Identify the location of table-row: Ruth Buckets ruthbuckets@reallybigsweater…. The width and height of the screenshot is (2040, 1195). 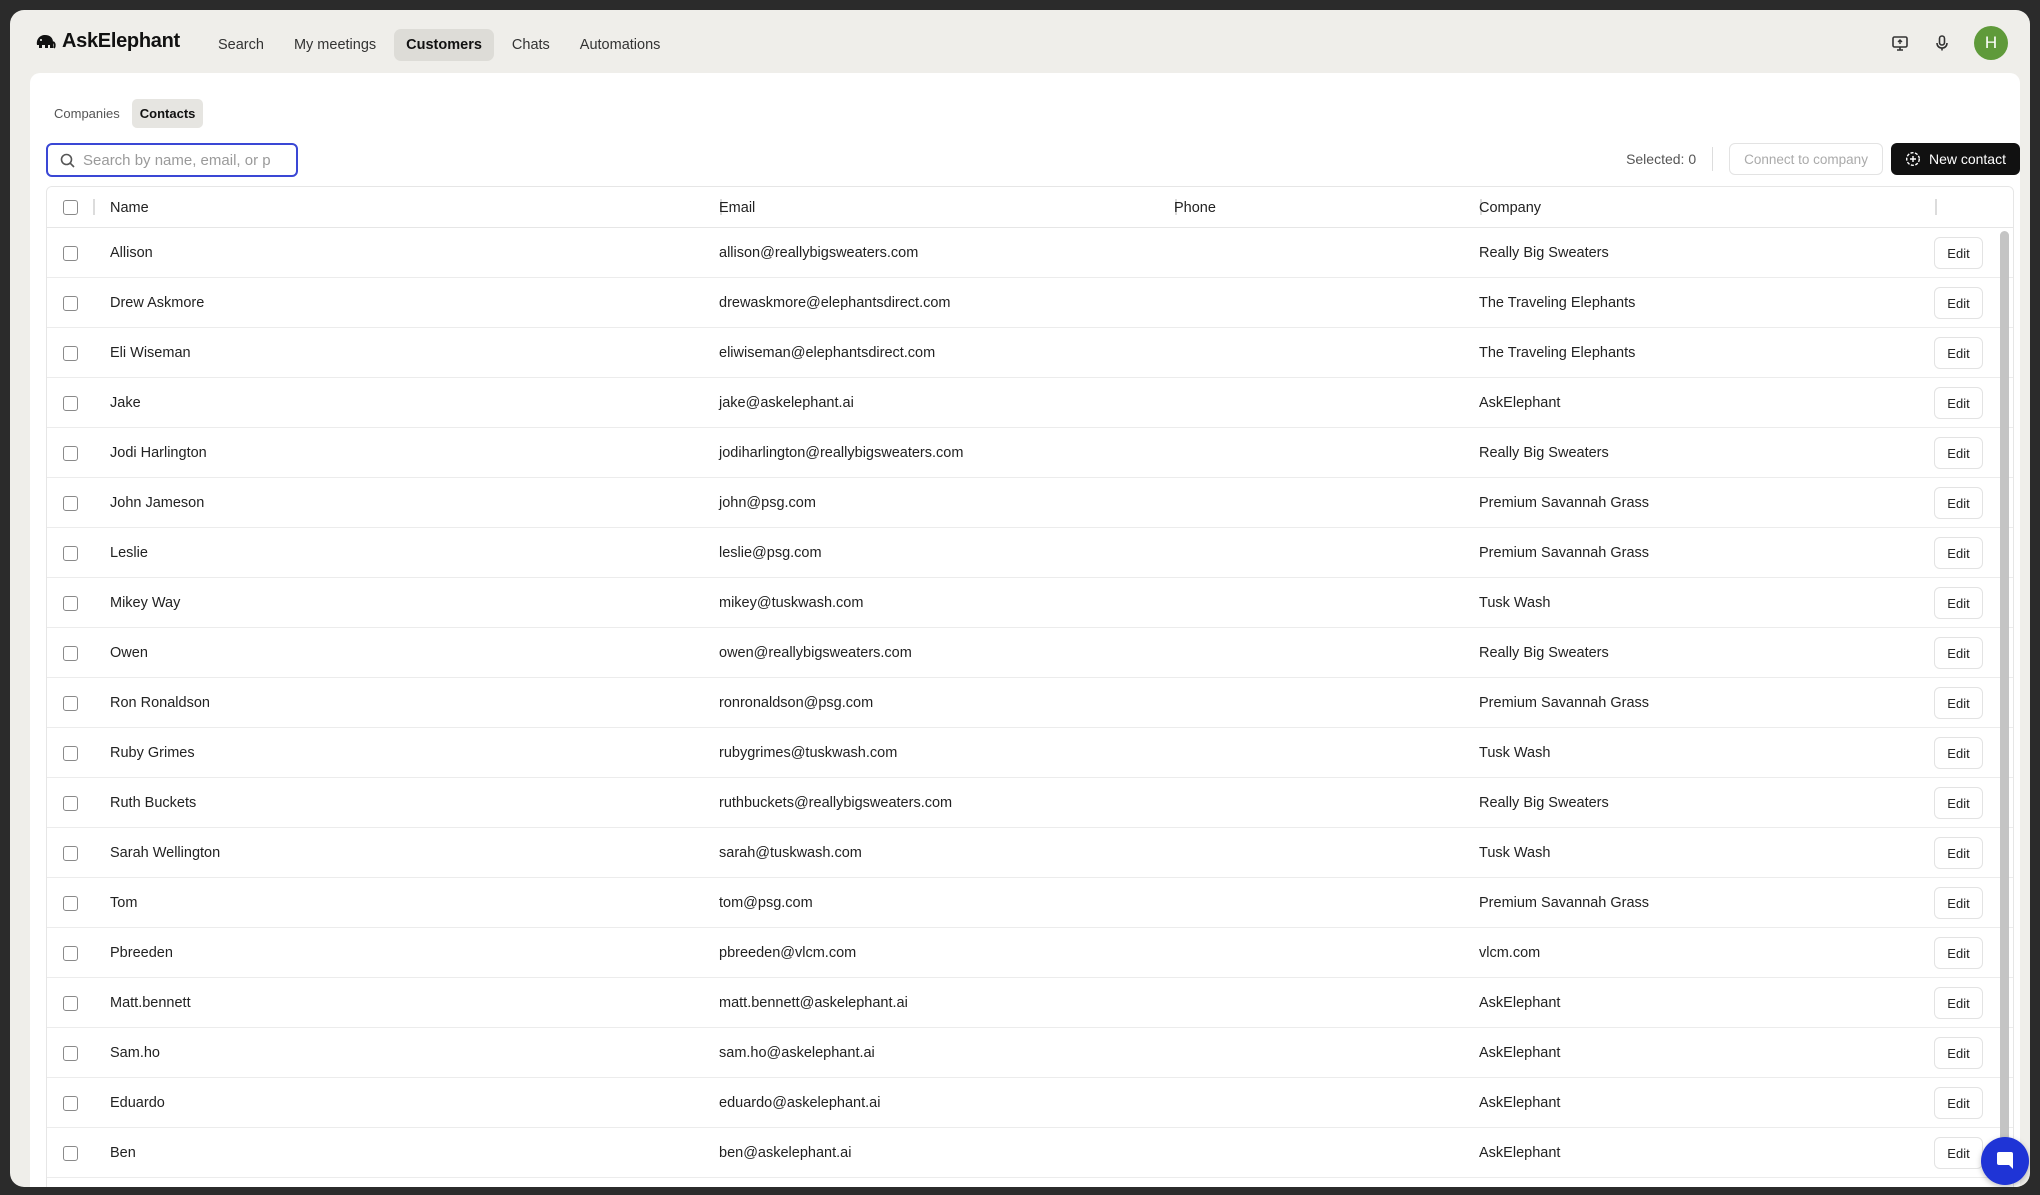
(1030, 803).